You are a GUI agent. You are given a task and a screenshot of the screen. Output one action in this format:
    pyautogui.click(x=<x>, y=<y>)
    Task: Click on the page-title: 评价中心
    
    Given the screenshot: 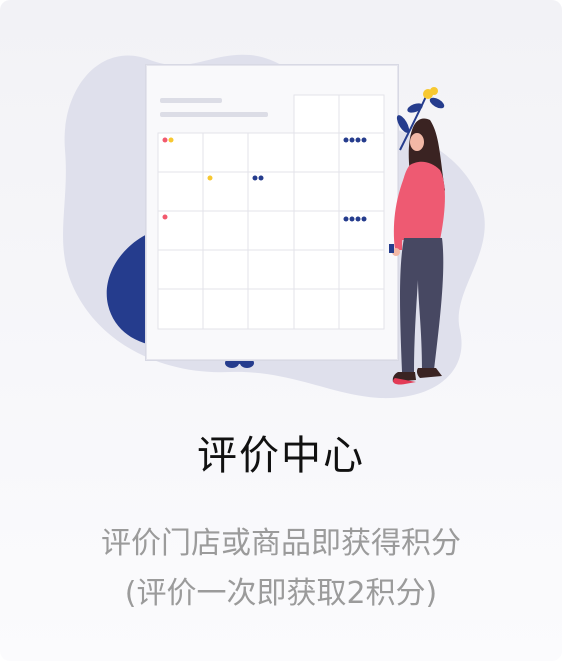 What is the action you would take?
    pyautogui.click(x=281, y=456)
    